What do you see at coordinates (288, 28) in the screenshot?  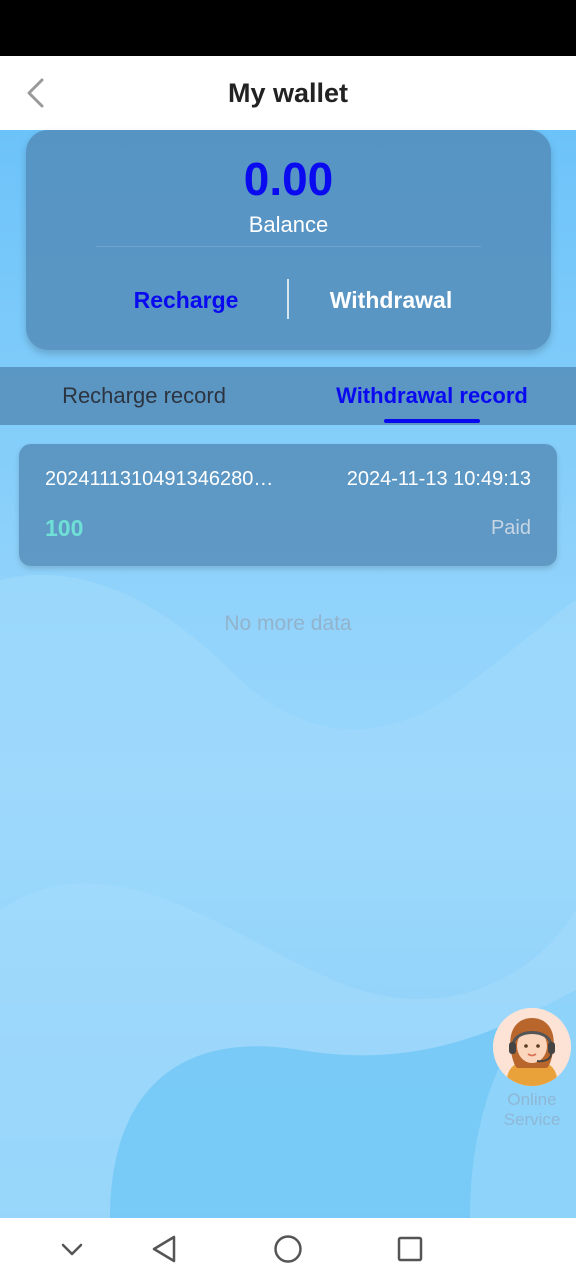 I see `status-bar` at bounding box center [288, 28].